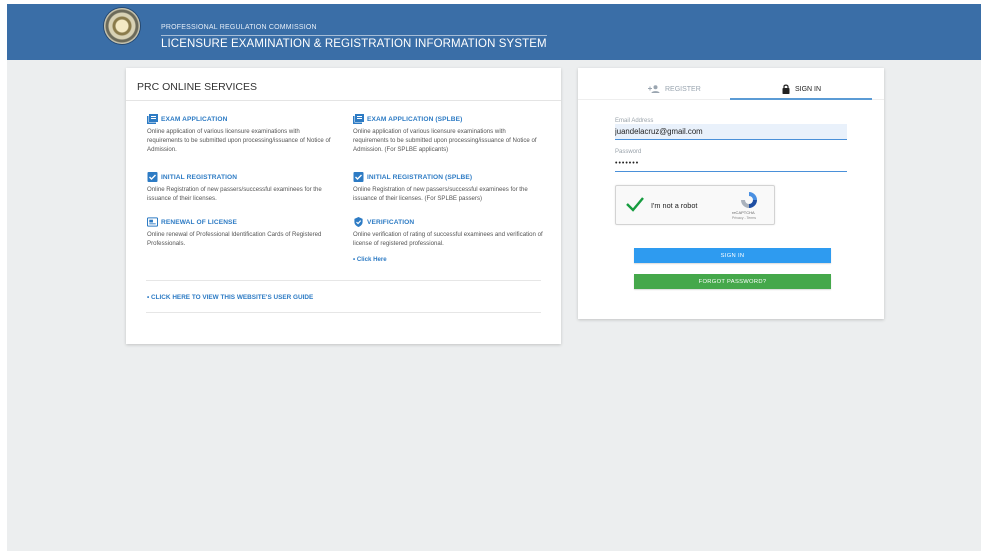 This screenshot has width=988, height=551. Describe the element at coordinates (731, 164) in the screenshot. I see `password-field` at that location.